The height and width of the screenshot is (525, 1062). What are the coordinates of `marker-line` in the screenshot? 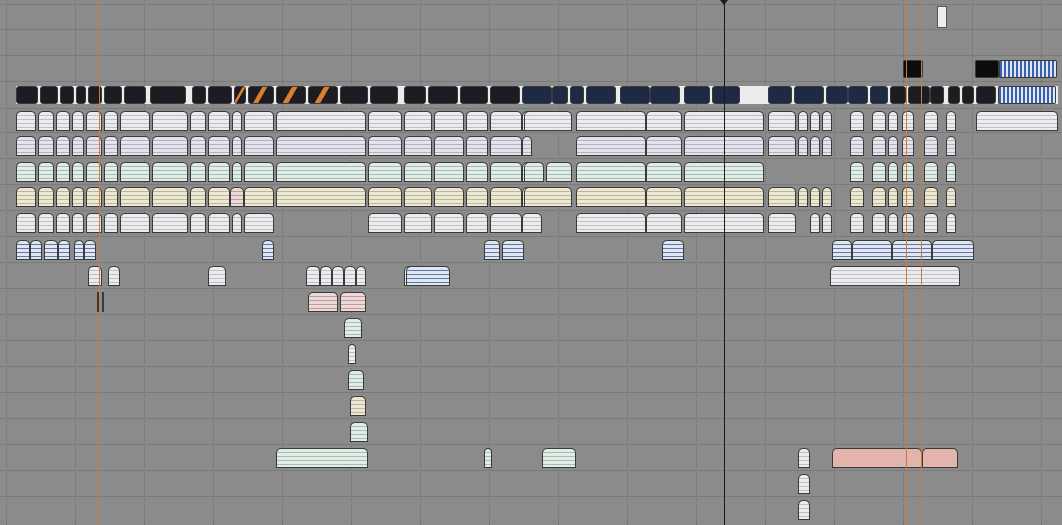 It's located at (921, 262).